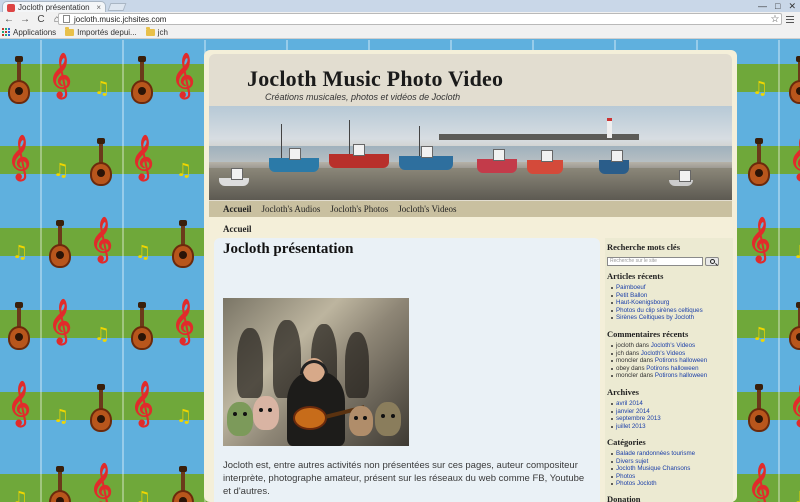 The width and height of the screenshot is (800, 502). Describe the element at coordinates (288, 249) in the screenshot. I see `page-heading: Jocloth présentation` at that location.